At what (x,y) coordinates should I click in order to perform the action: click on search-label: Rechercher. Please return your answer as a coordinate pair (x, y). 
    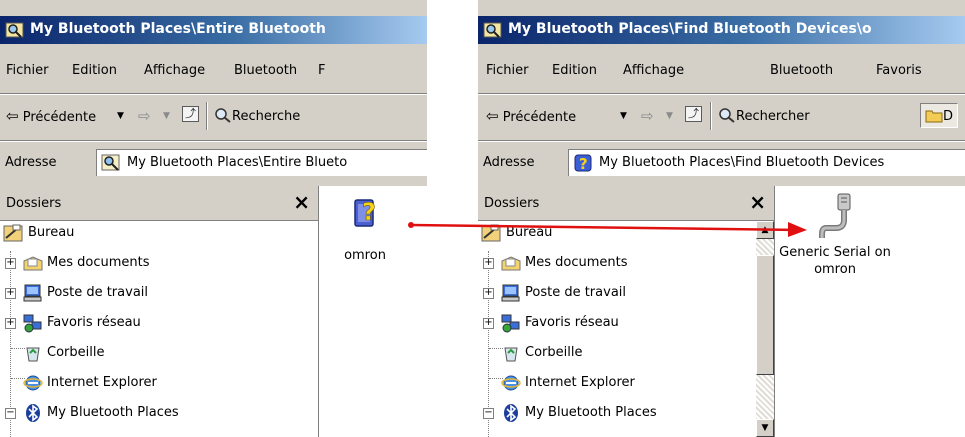
    Looking at the image, I should click on (773, 116).